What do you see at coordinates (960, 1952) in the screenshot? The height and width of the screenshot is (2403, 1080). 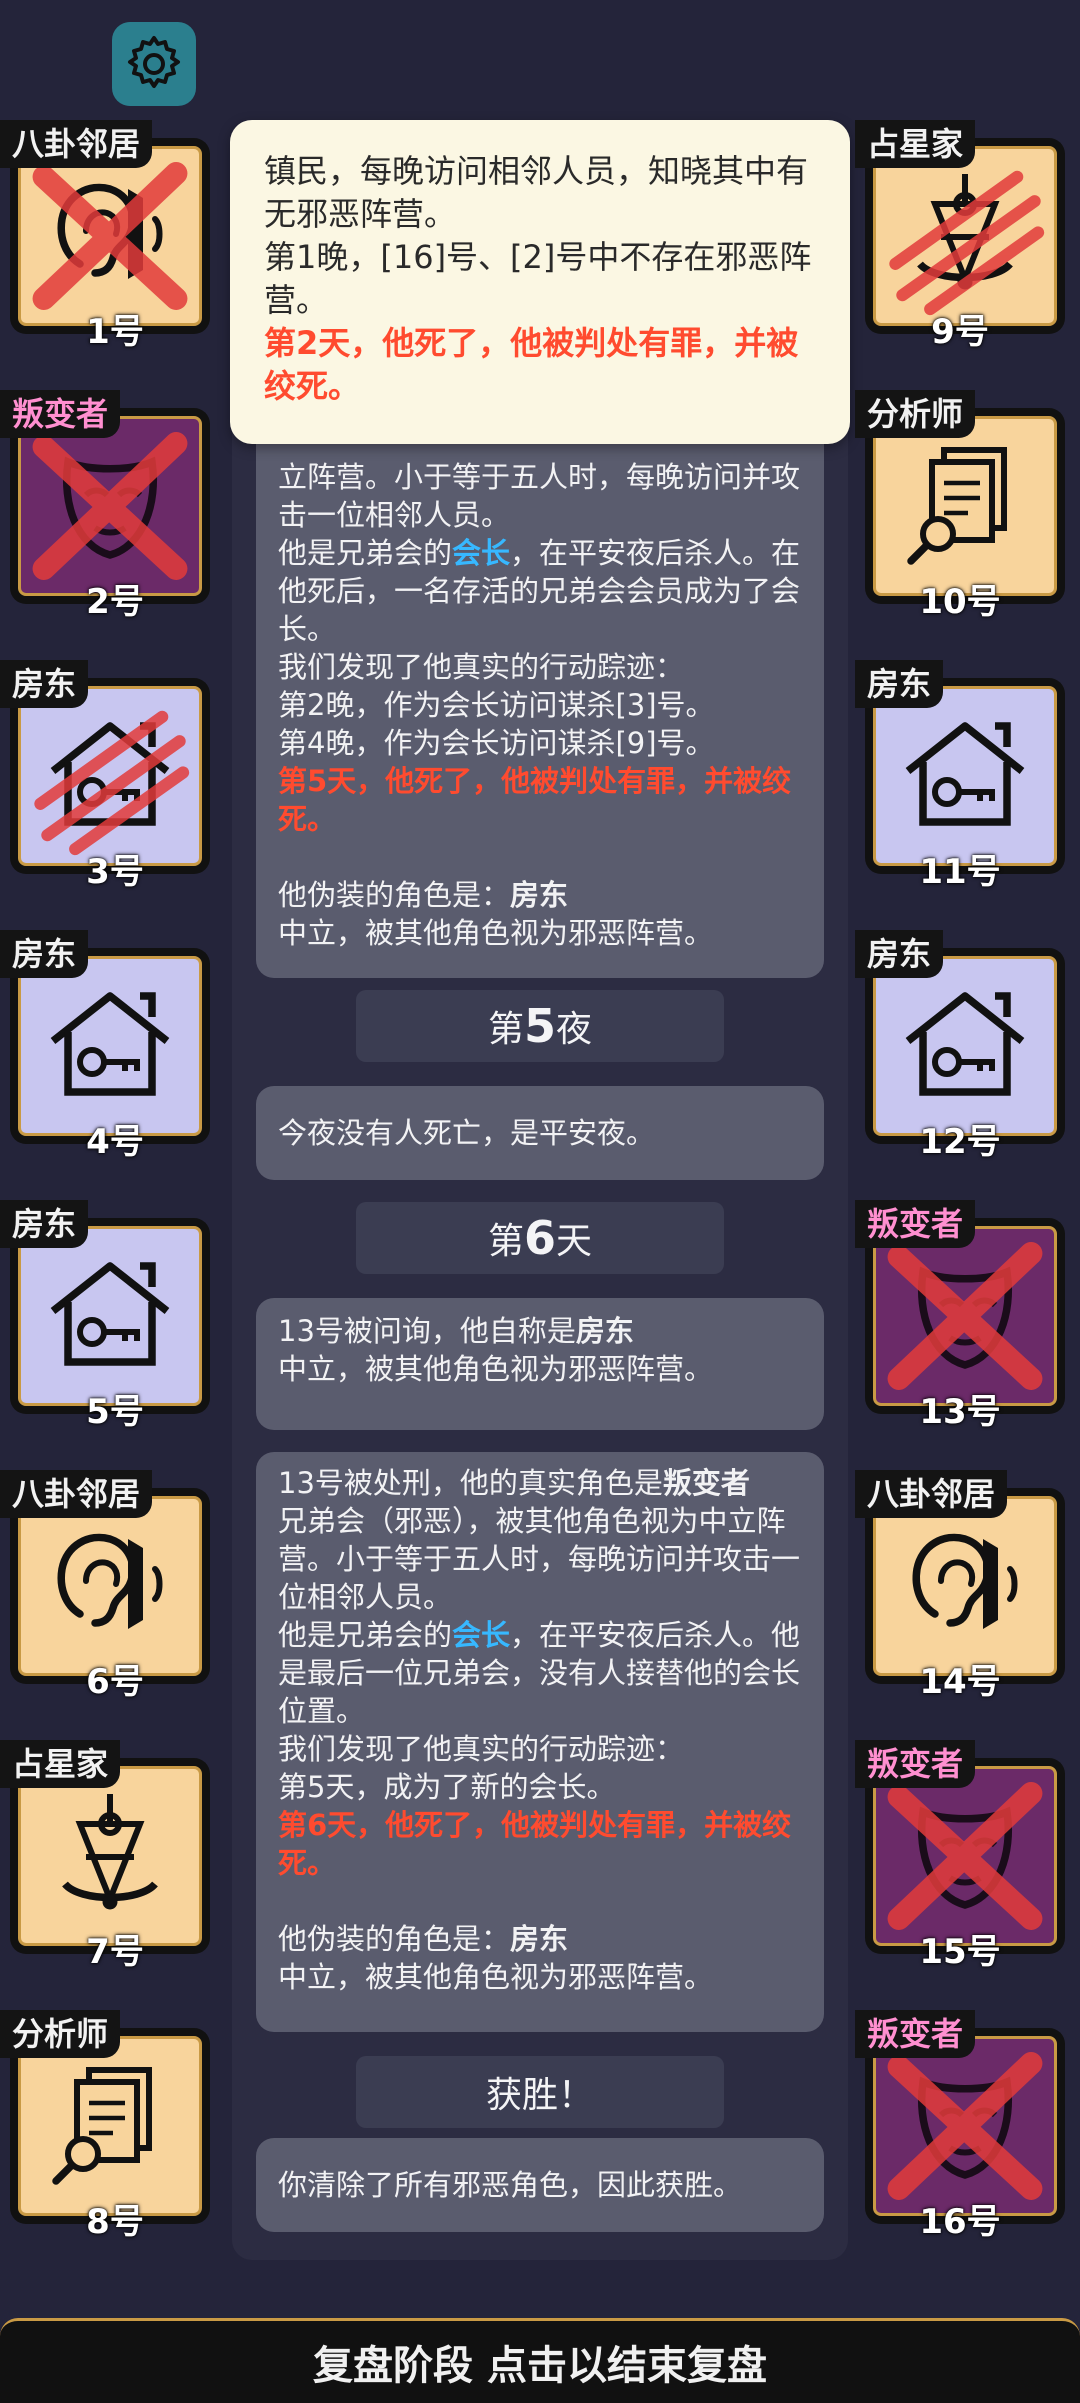 I see `player-number: 15号` at bounding box center [960, 1952].